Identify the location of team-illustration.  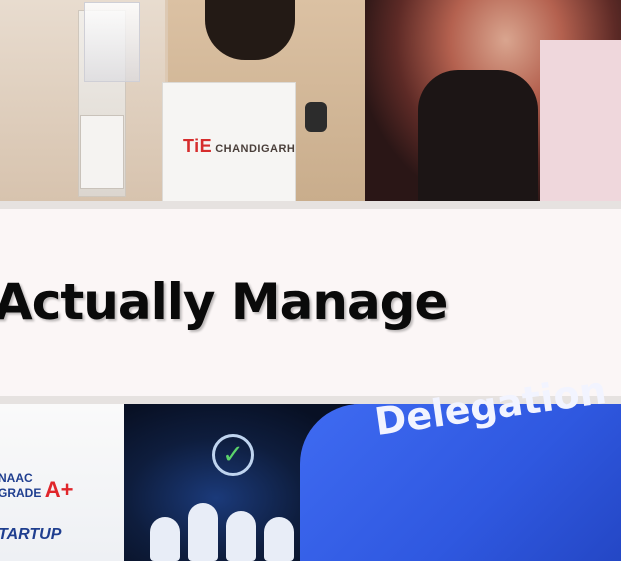
(225, 517).